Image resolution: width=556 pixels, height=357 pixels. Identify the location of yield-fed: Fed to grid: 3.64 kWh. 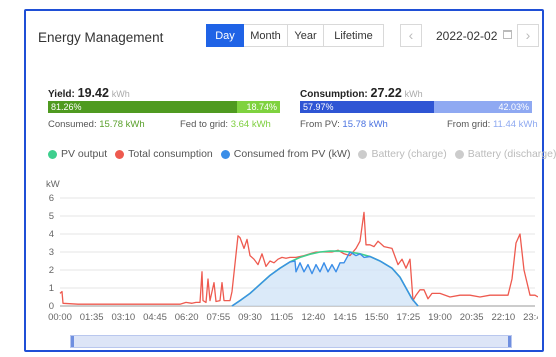
(225, 124).